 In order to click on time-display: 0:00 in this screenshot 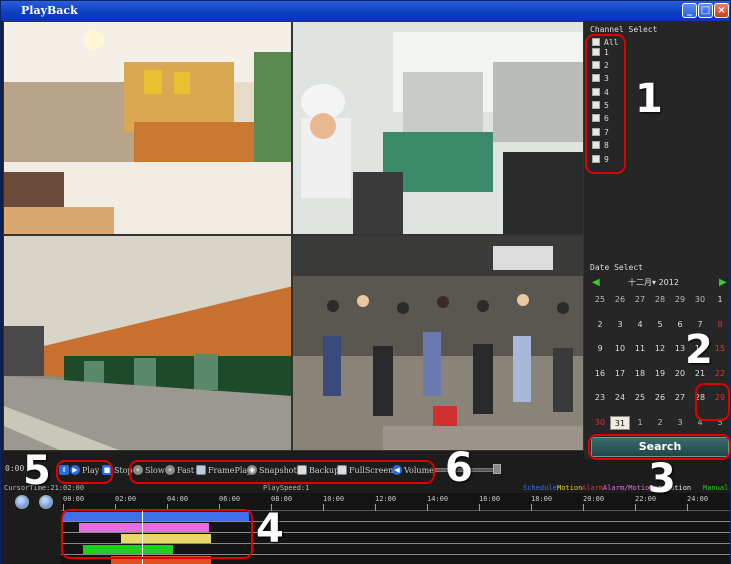, I will do `click(15, 468)`.